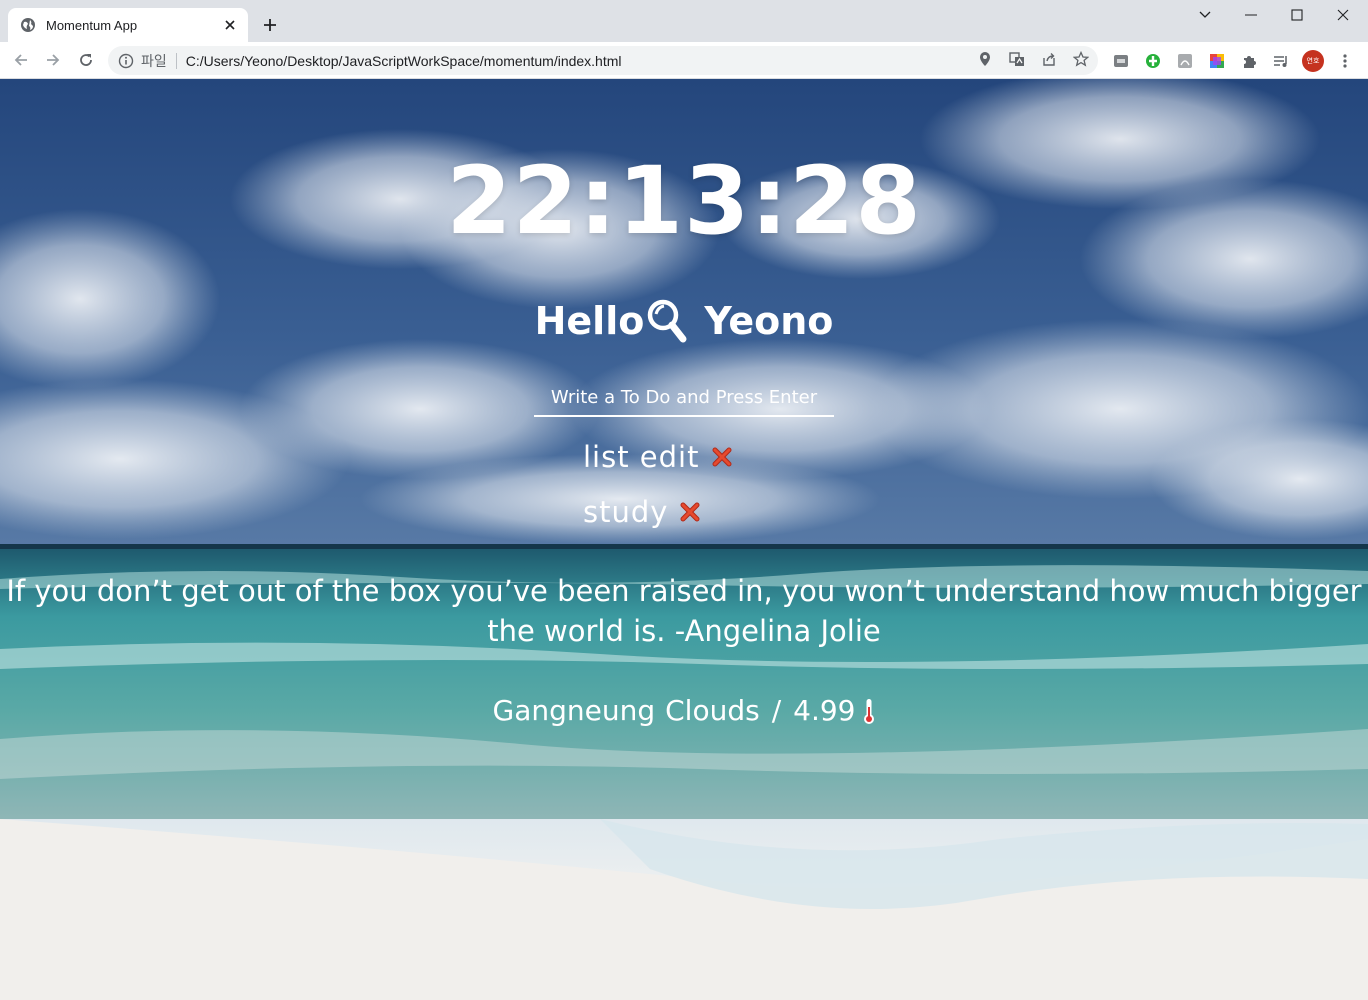  I want to click on tab-title: Momentum App, so click(92, 25).